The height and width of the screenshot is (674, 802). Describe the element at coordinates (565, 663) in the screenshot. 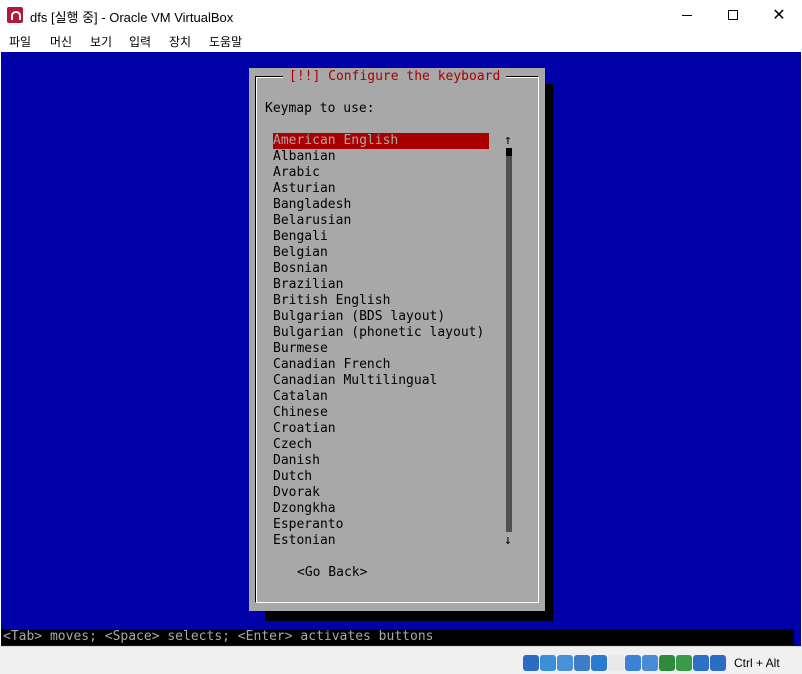

I see `audio-icon` at that location.